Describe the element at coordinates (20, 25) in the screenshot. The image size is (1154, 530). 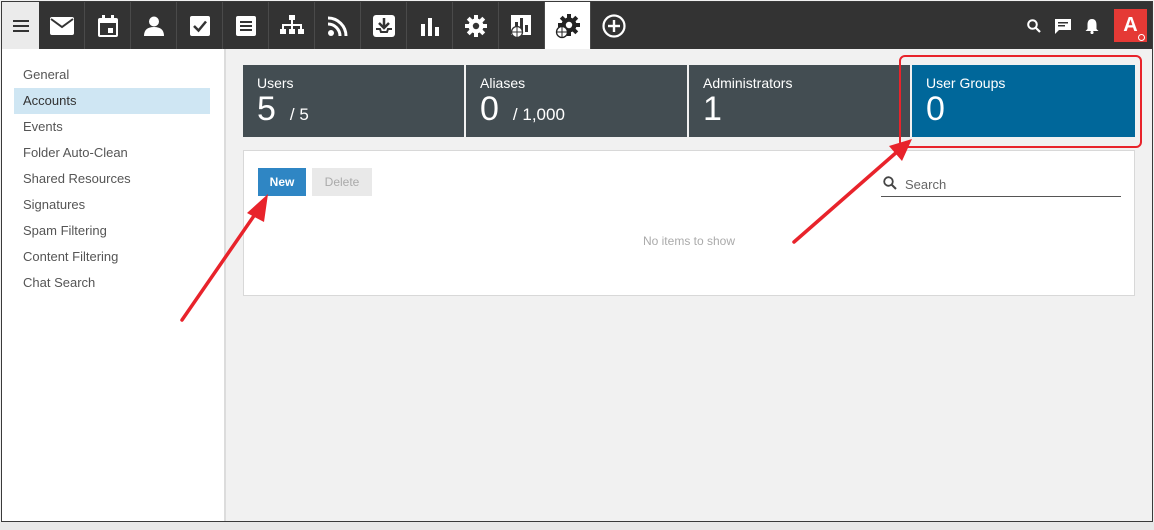
I see `hamburger-menu-icon` at that location.